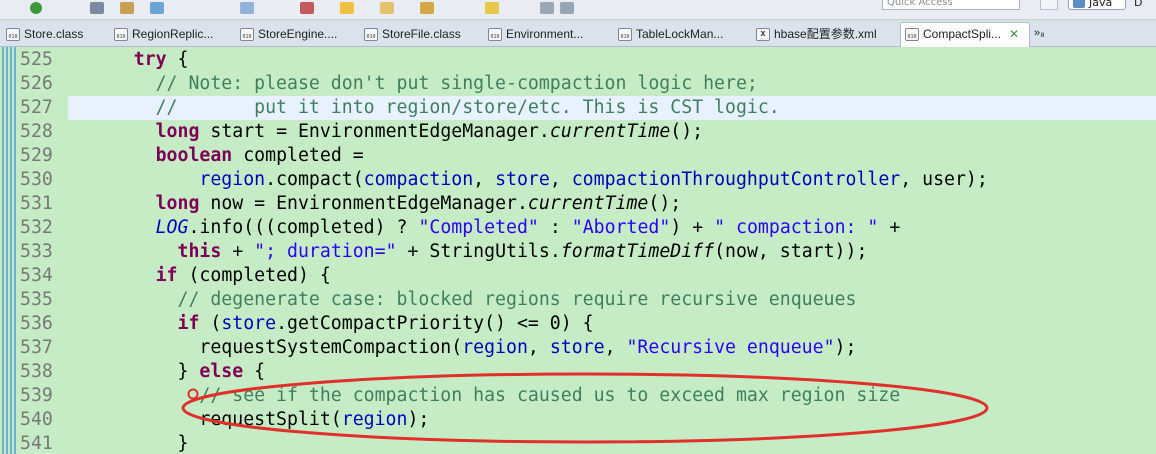  I want to click on code-token: this, so click(199, 251).